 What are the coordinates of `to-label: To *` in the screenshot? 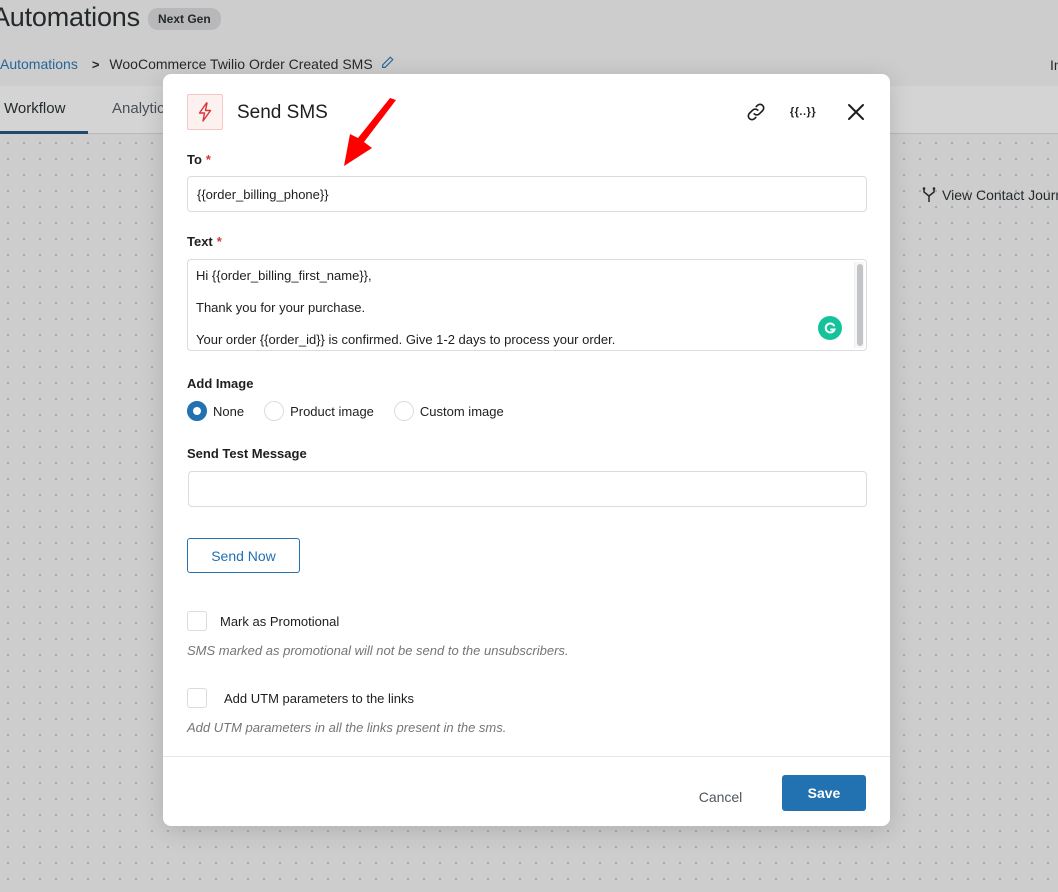 It's located at (199, 159).